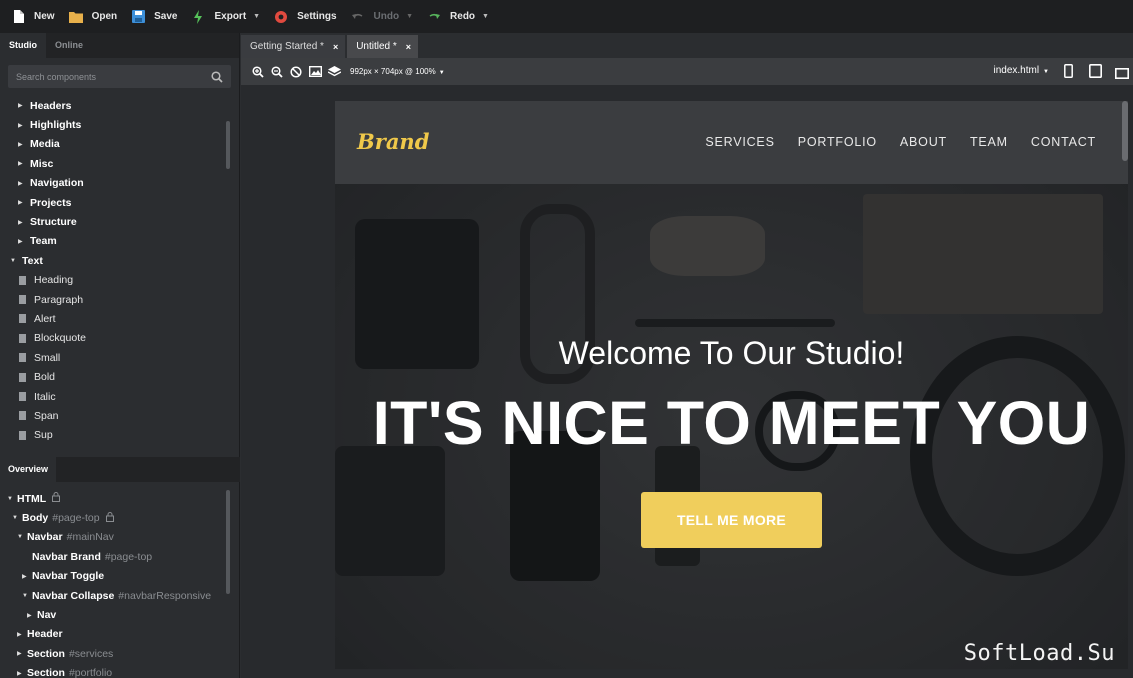 The height and width of the screenshot is (678, 1133). What do you see at coordinates (119, 76) in the screenshot?
I see `search-input` at bounding box center [119, 76].